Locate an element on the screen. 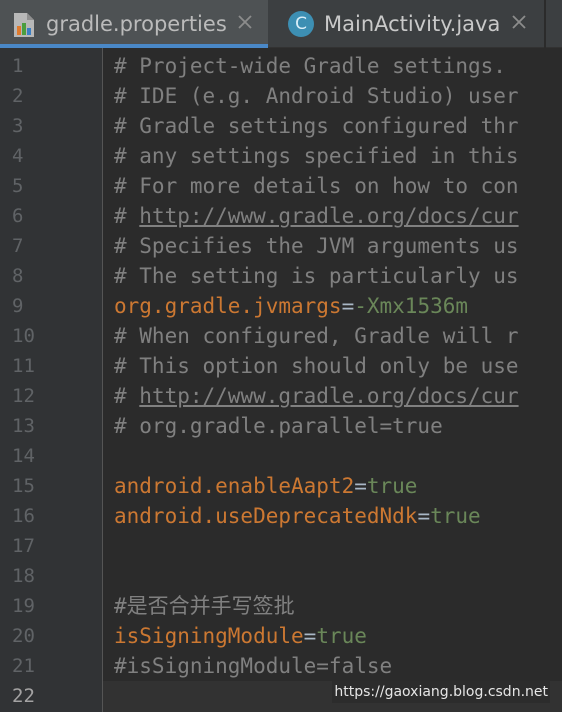 Image resolution: width=562 pixels, height=712 pixels. code-line: # Gradle settings configured thr is located at coordinates (316, 126).